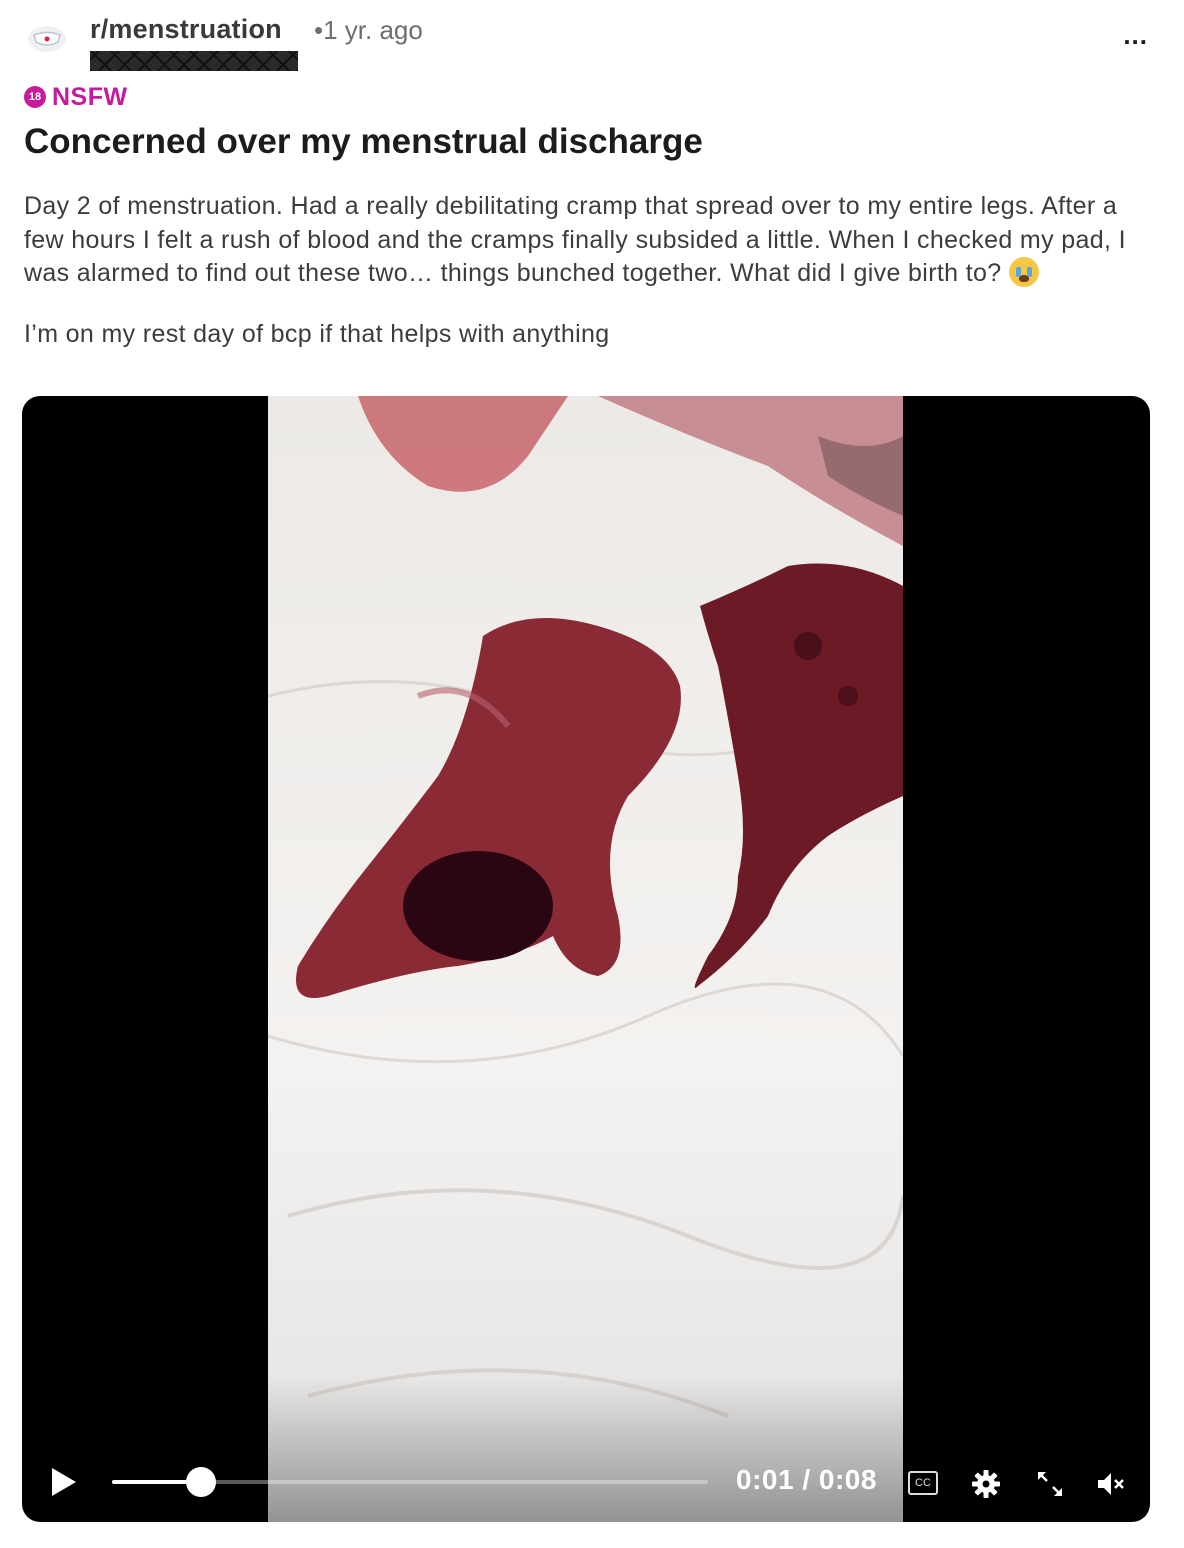 This screenshot has height=1548, width=1184. I want to click on video-scrubber-handle, so click(201, 1482).